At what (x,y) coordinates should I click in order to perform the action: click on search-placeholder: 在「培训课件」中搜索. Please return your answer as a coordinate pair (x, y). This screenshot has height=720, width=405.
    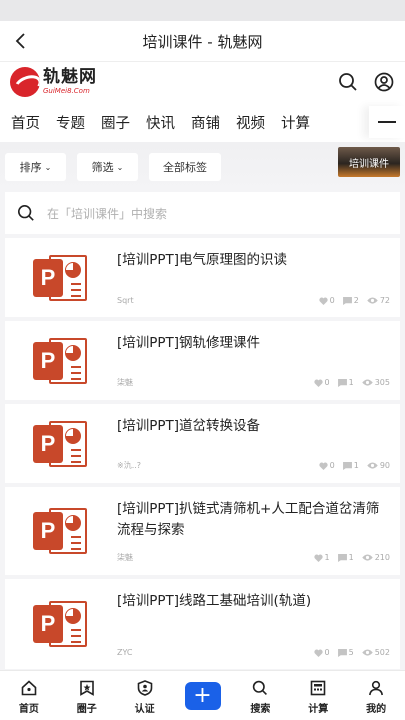
    Looking at the image, I should click on (107, 213).